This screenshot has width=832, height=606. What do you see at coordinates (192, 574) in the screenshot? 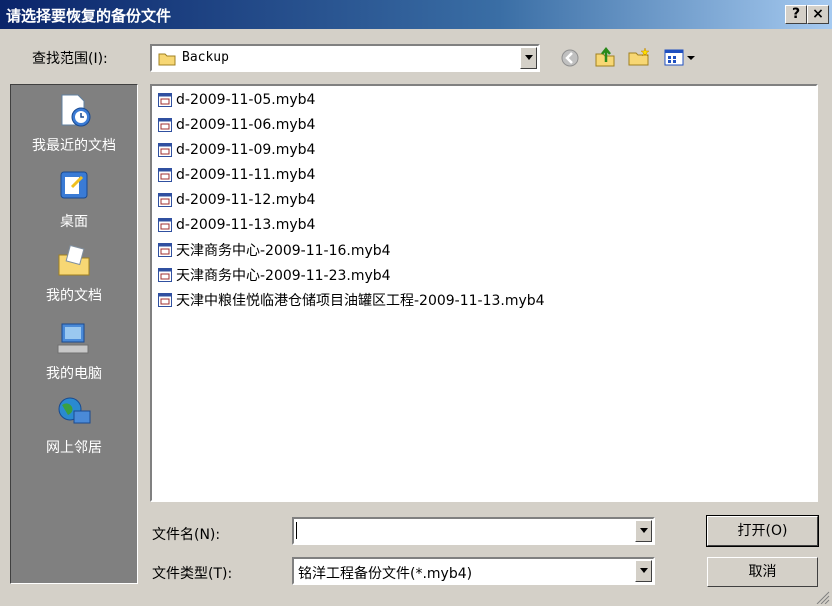
I see `filetype-label: 文件类型(T):` at bounding box center [192, 574].